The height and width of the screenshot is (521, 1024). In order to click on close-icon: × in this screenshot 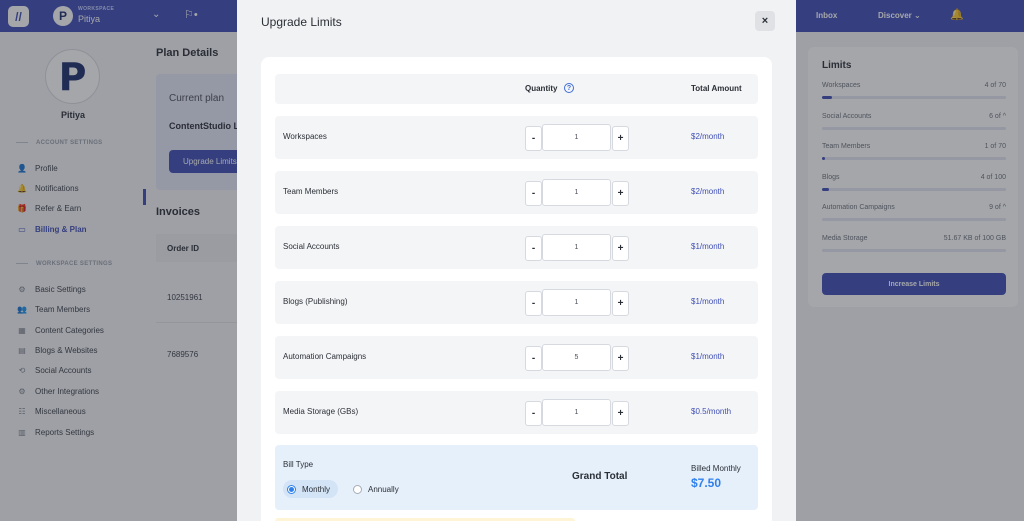, I will do `click(765, 21)`.